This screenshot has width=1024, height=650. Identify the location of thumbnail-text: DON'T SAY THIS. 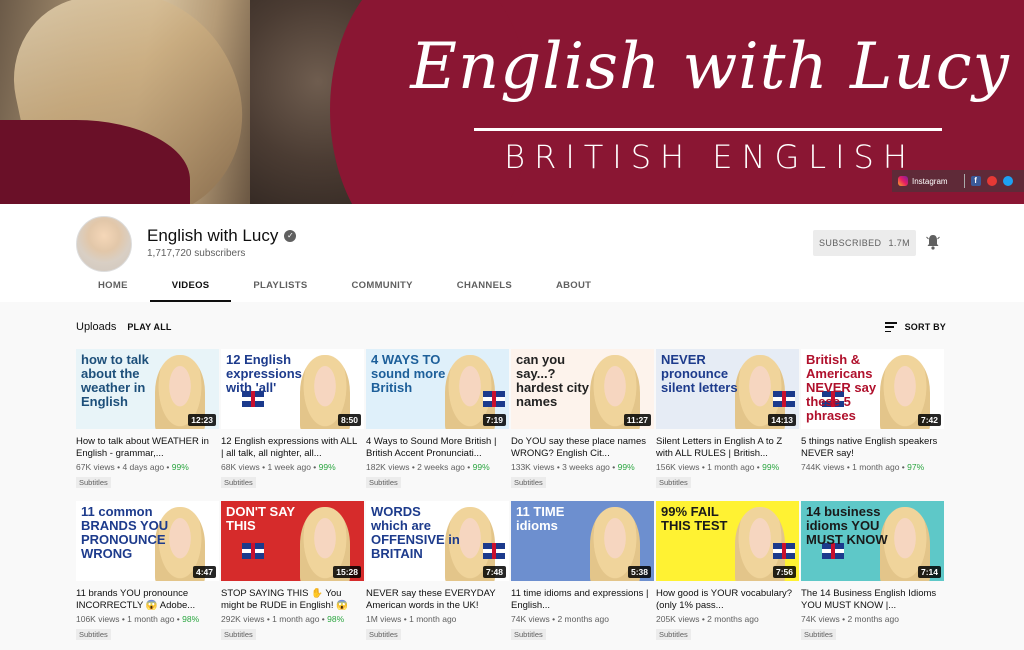
(260, 518).